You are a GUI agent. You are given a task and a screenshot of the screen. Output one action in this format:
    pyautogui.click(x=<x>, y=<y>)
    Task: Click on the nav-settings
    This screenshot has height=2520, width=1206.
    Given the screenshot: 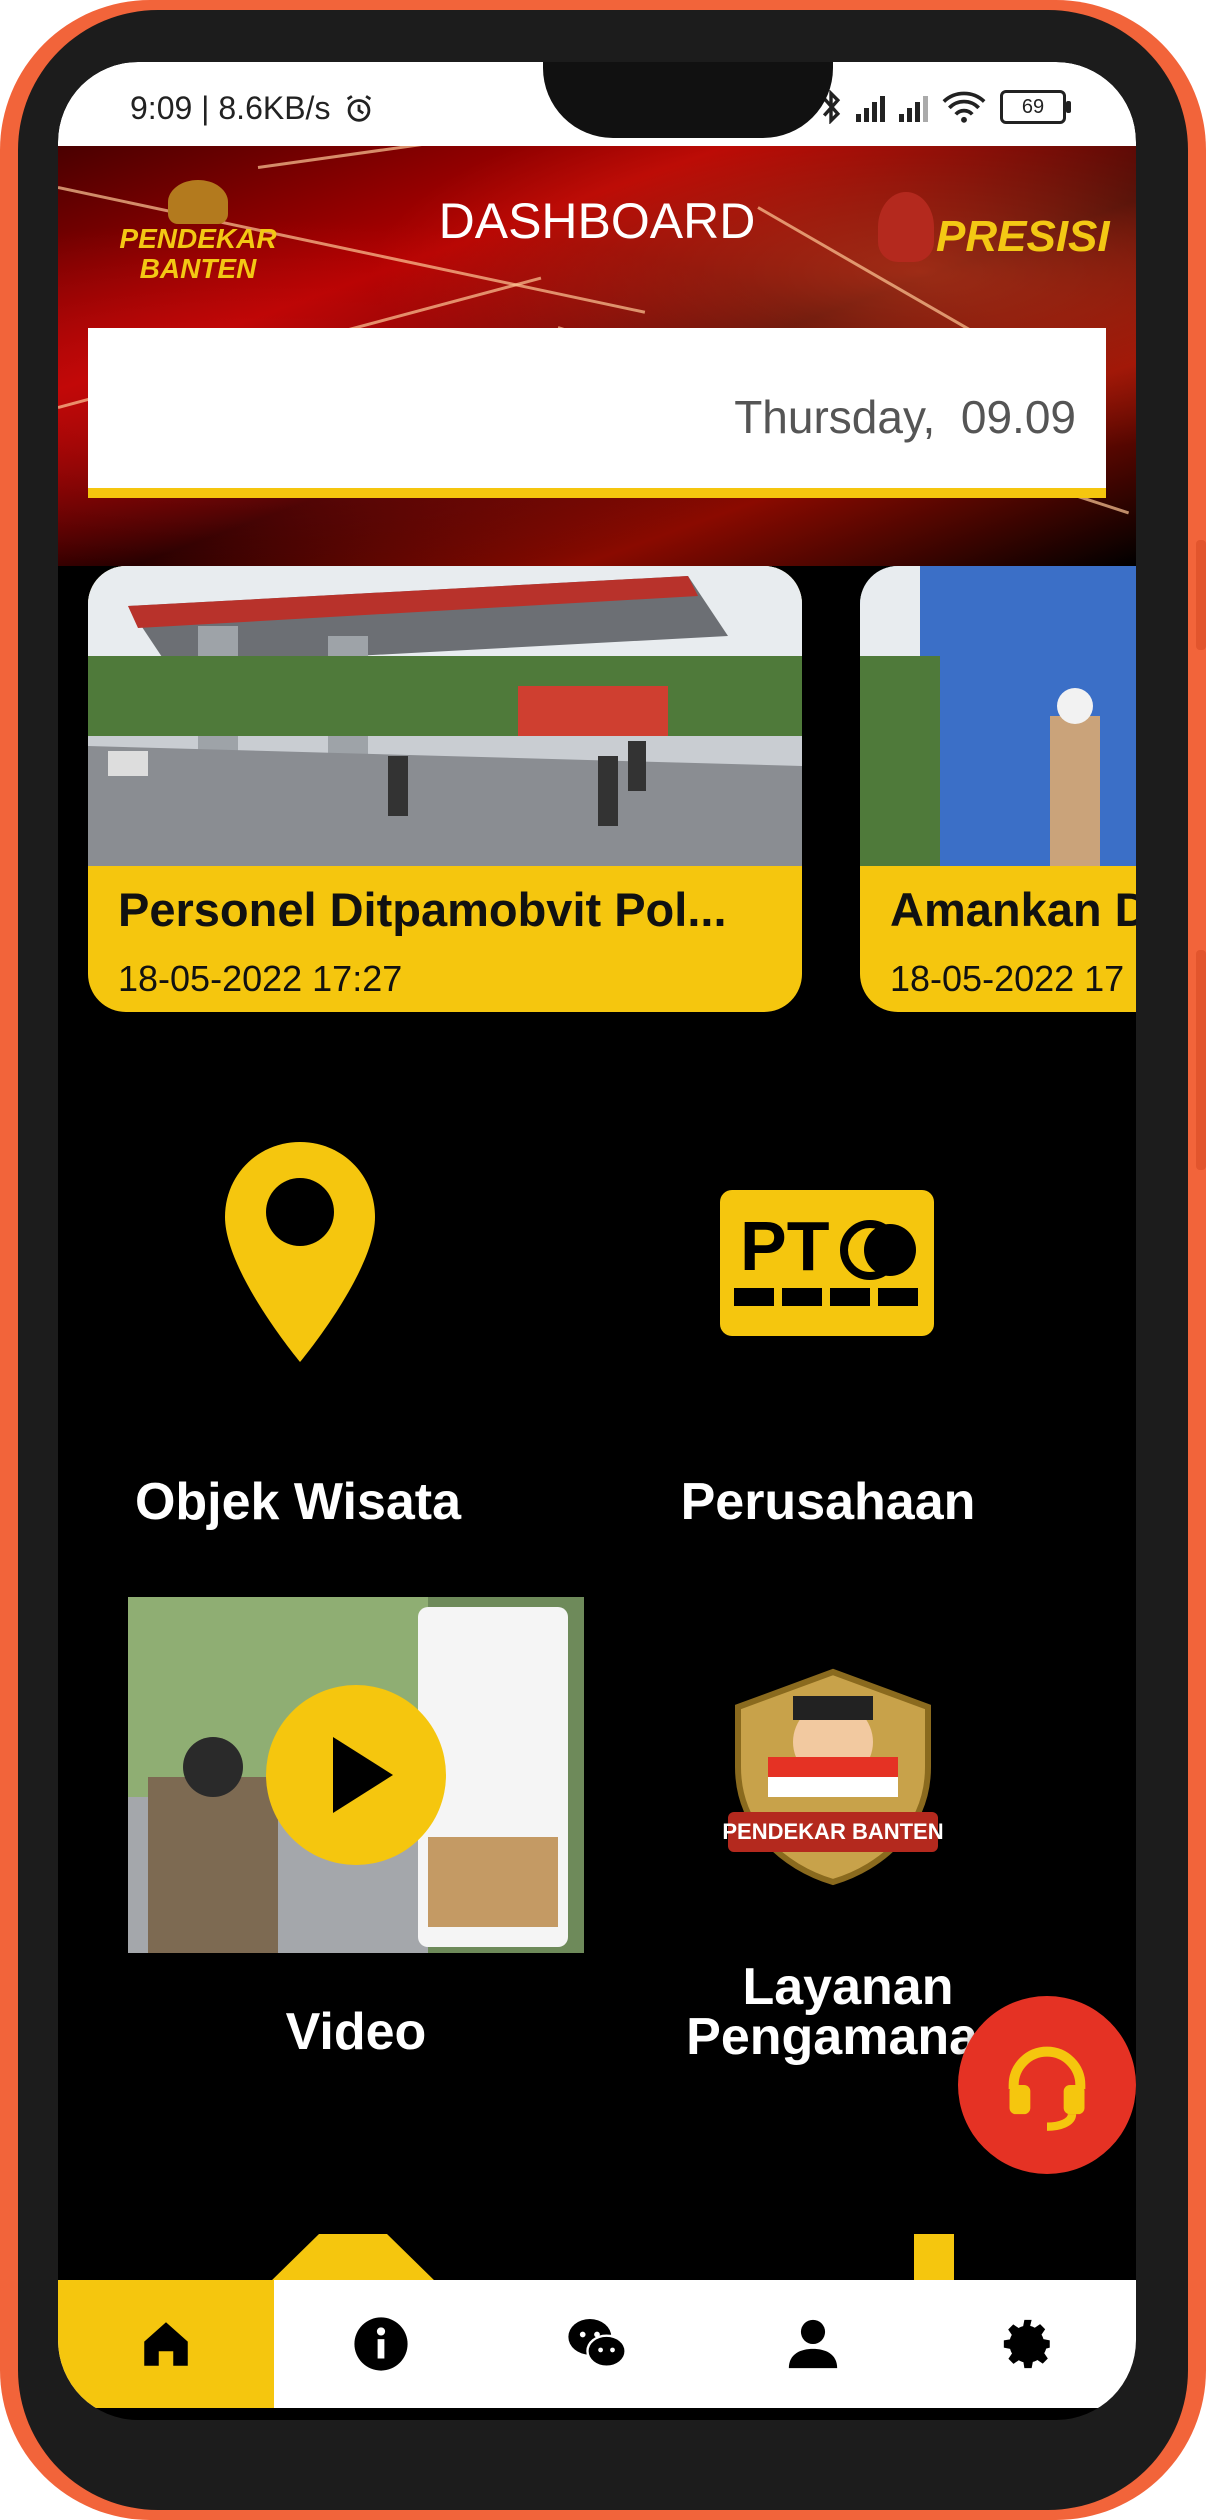 What is the action you would take?
    pyautogui.click(x=1028, y=2344)
    